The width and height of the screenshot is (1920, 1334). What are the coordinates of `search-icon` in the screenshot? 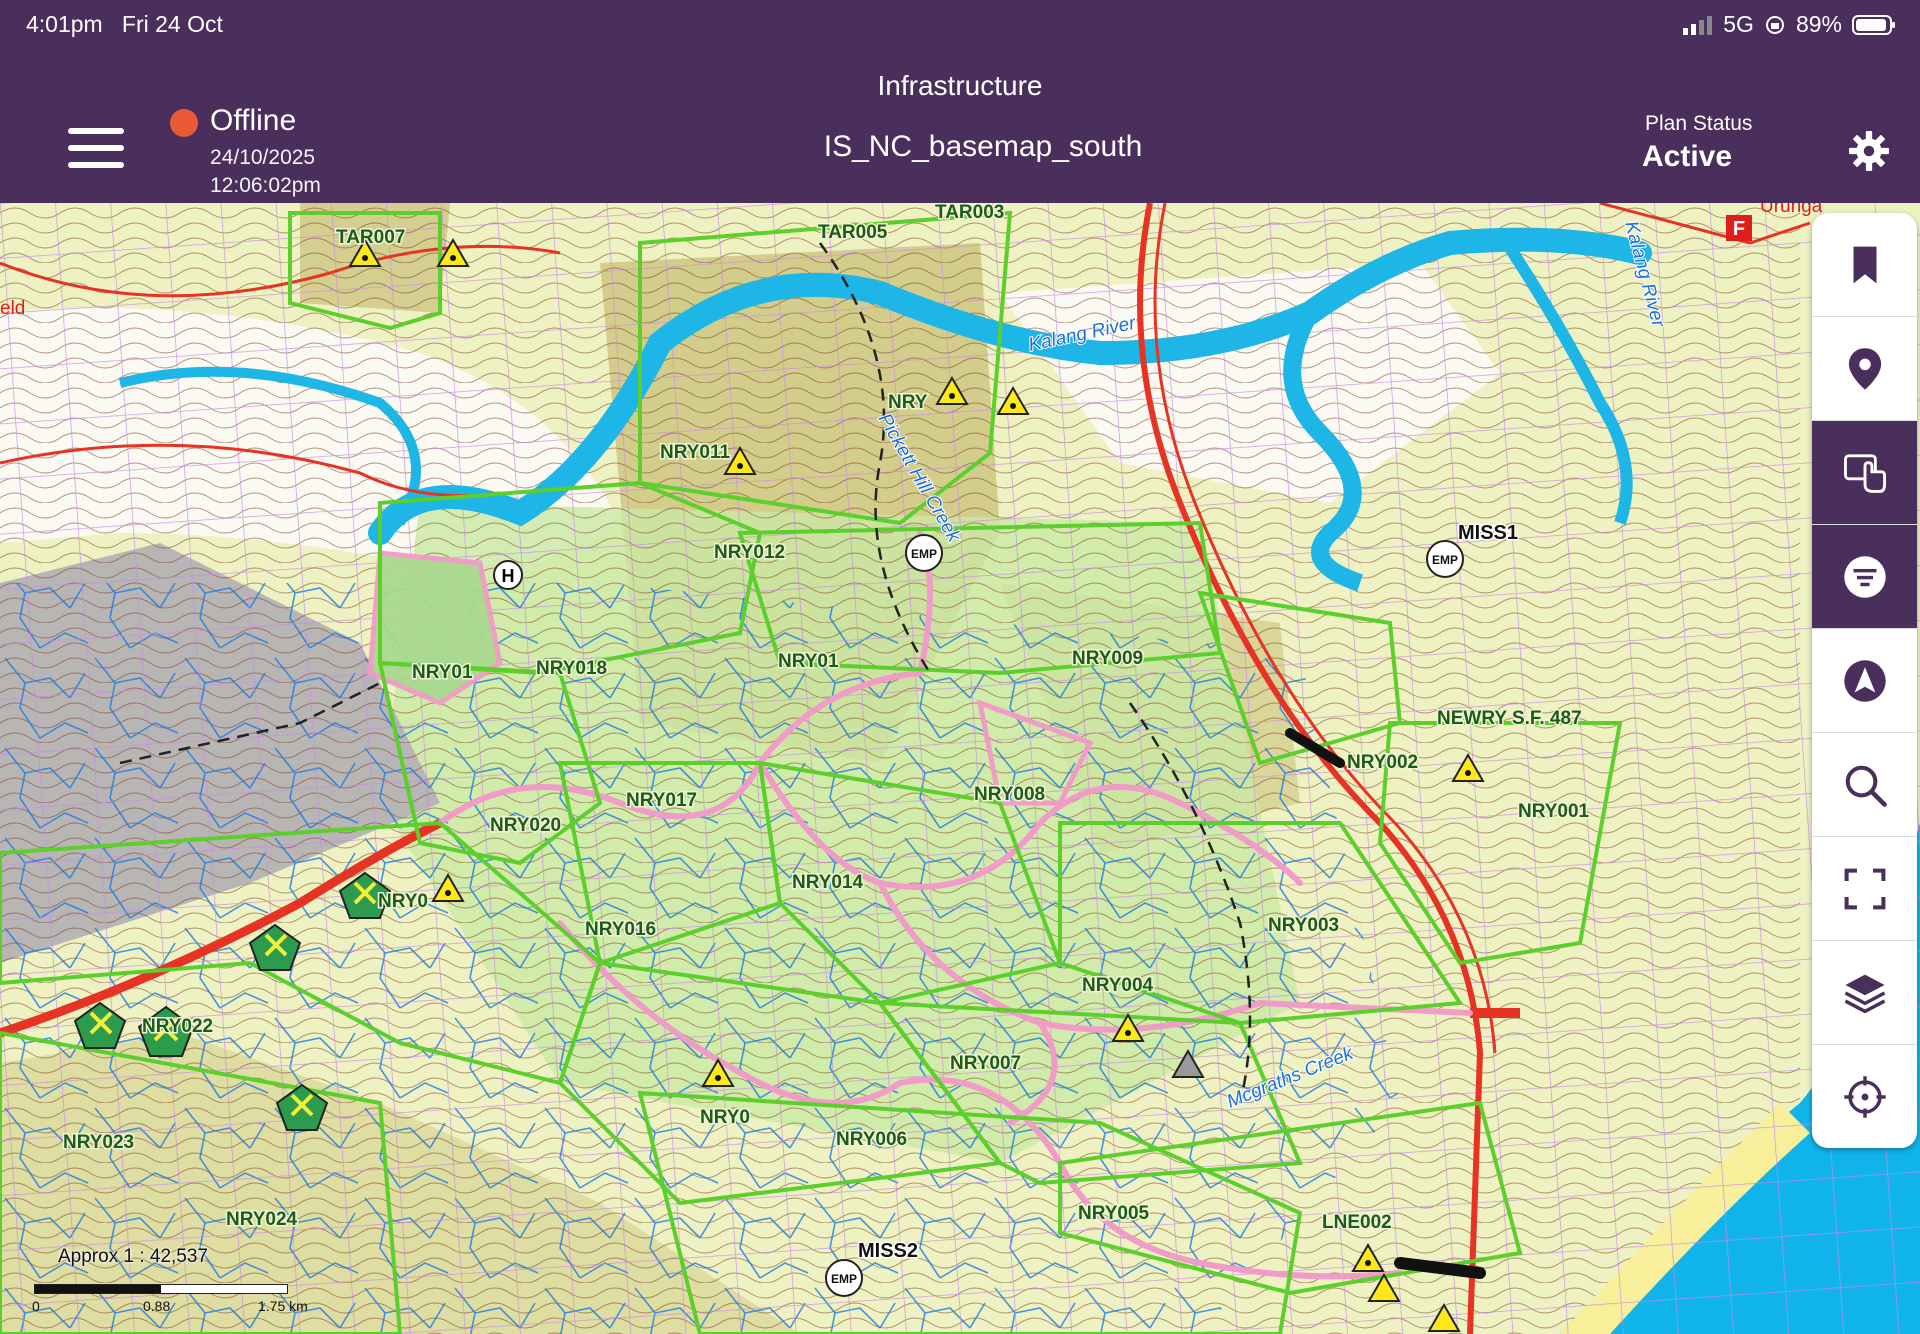 It's located at (1866, 786).